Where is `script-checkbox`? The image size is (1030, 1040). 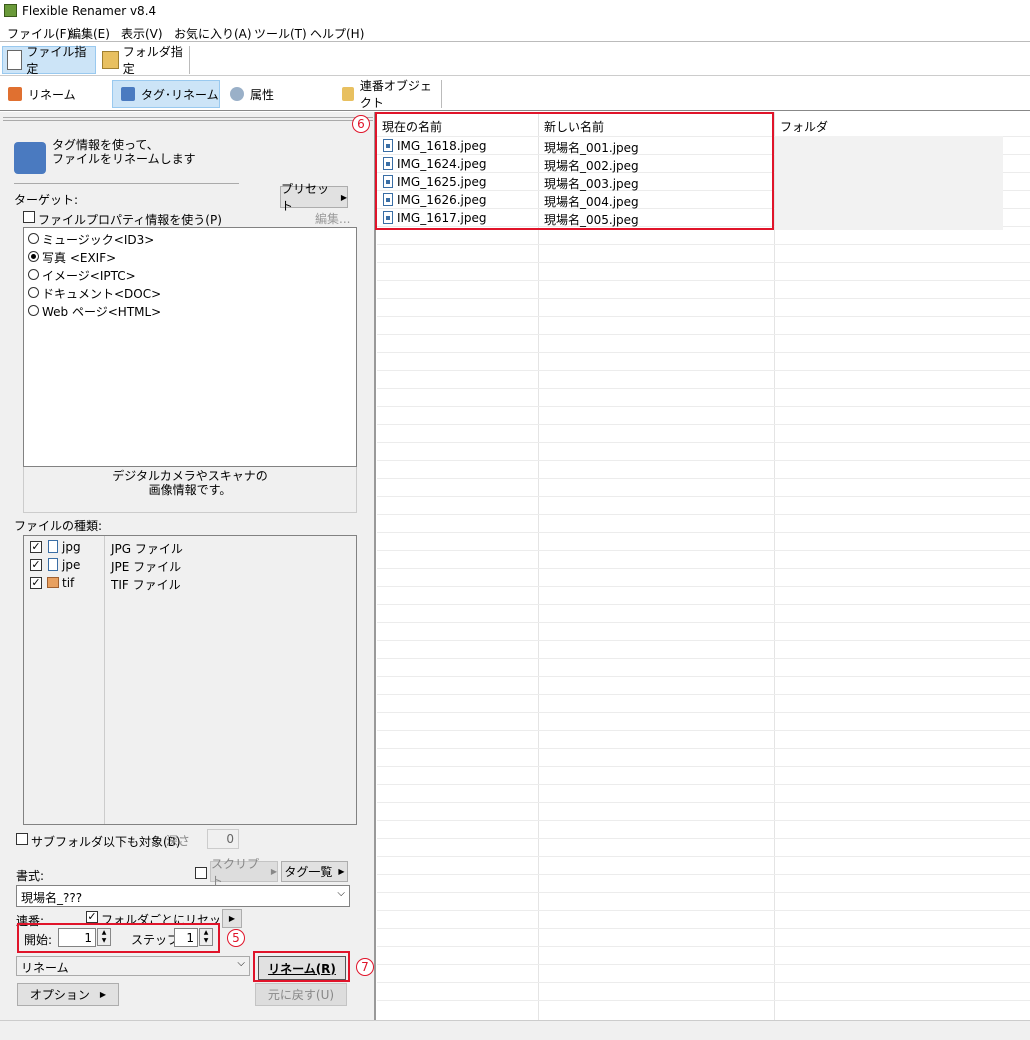
script-checkbox is located at coordinates (201, 873).